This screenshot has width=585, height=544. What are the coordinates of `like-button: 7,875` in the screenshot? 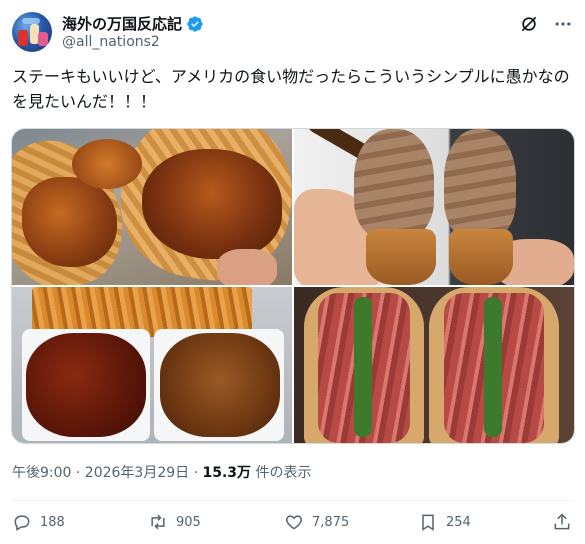 It's located at (316, 522).